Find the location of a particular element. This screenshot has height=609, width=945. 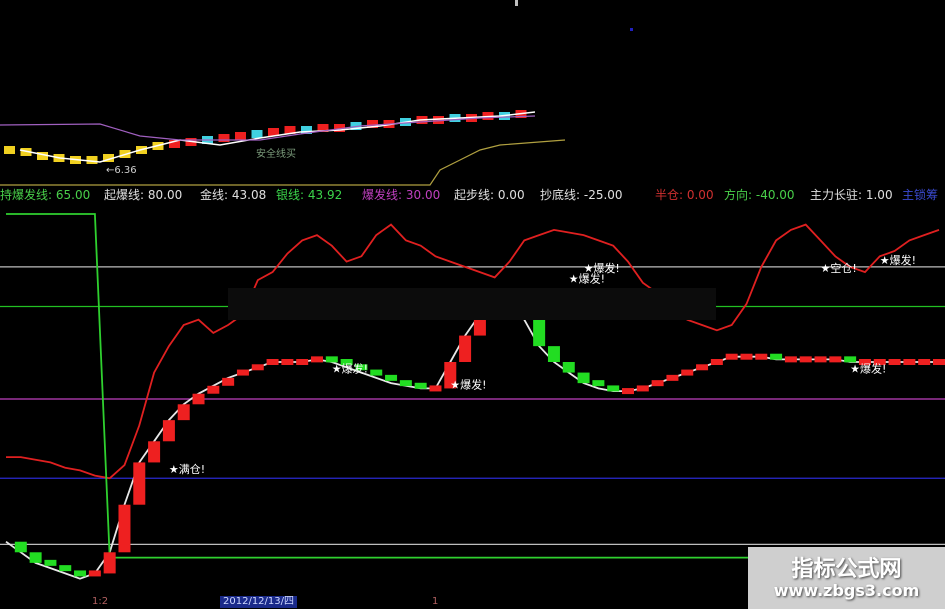

redaction-bar is located at coordinates (472, 304).